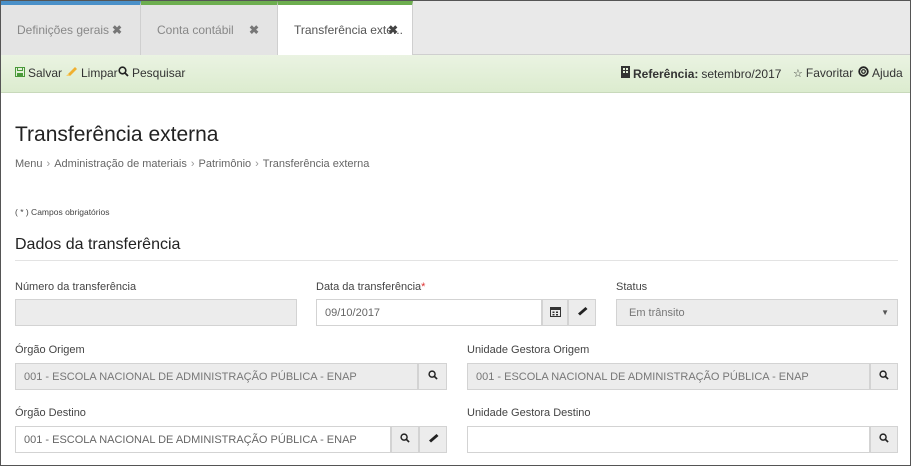  Describe the element at coordinates (429, 312) in the screenshot. I see `data-field: 09/10/2017` at that location.